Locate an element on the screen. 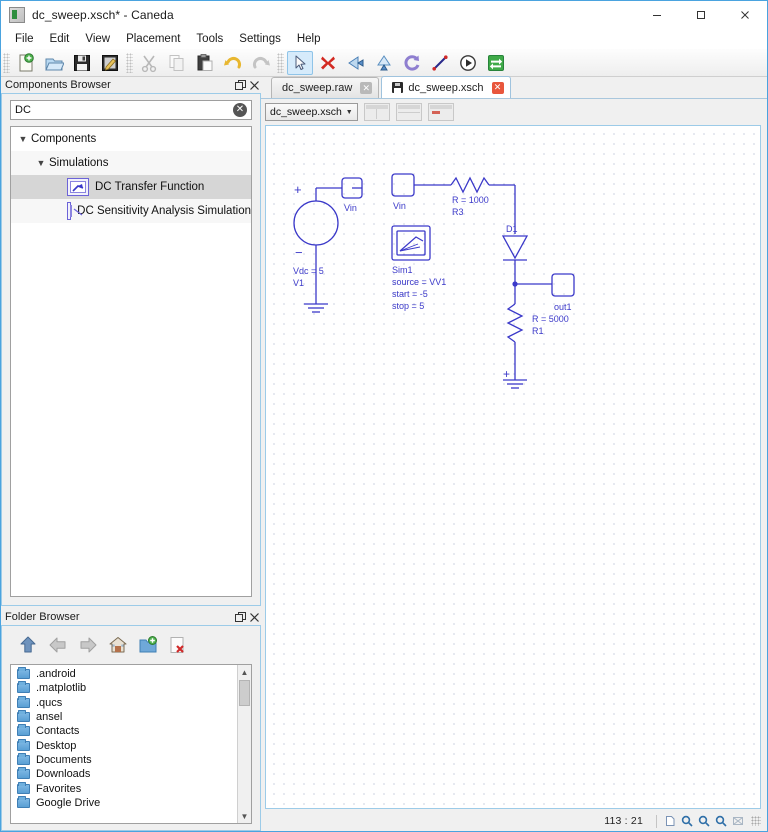  resize-grip is located at coordinates (756, 821).